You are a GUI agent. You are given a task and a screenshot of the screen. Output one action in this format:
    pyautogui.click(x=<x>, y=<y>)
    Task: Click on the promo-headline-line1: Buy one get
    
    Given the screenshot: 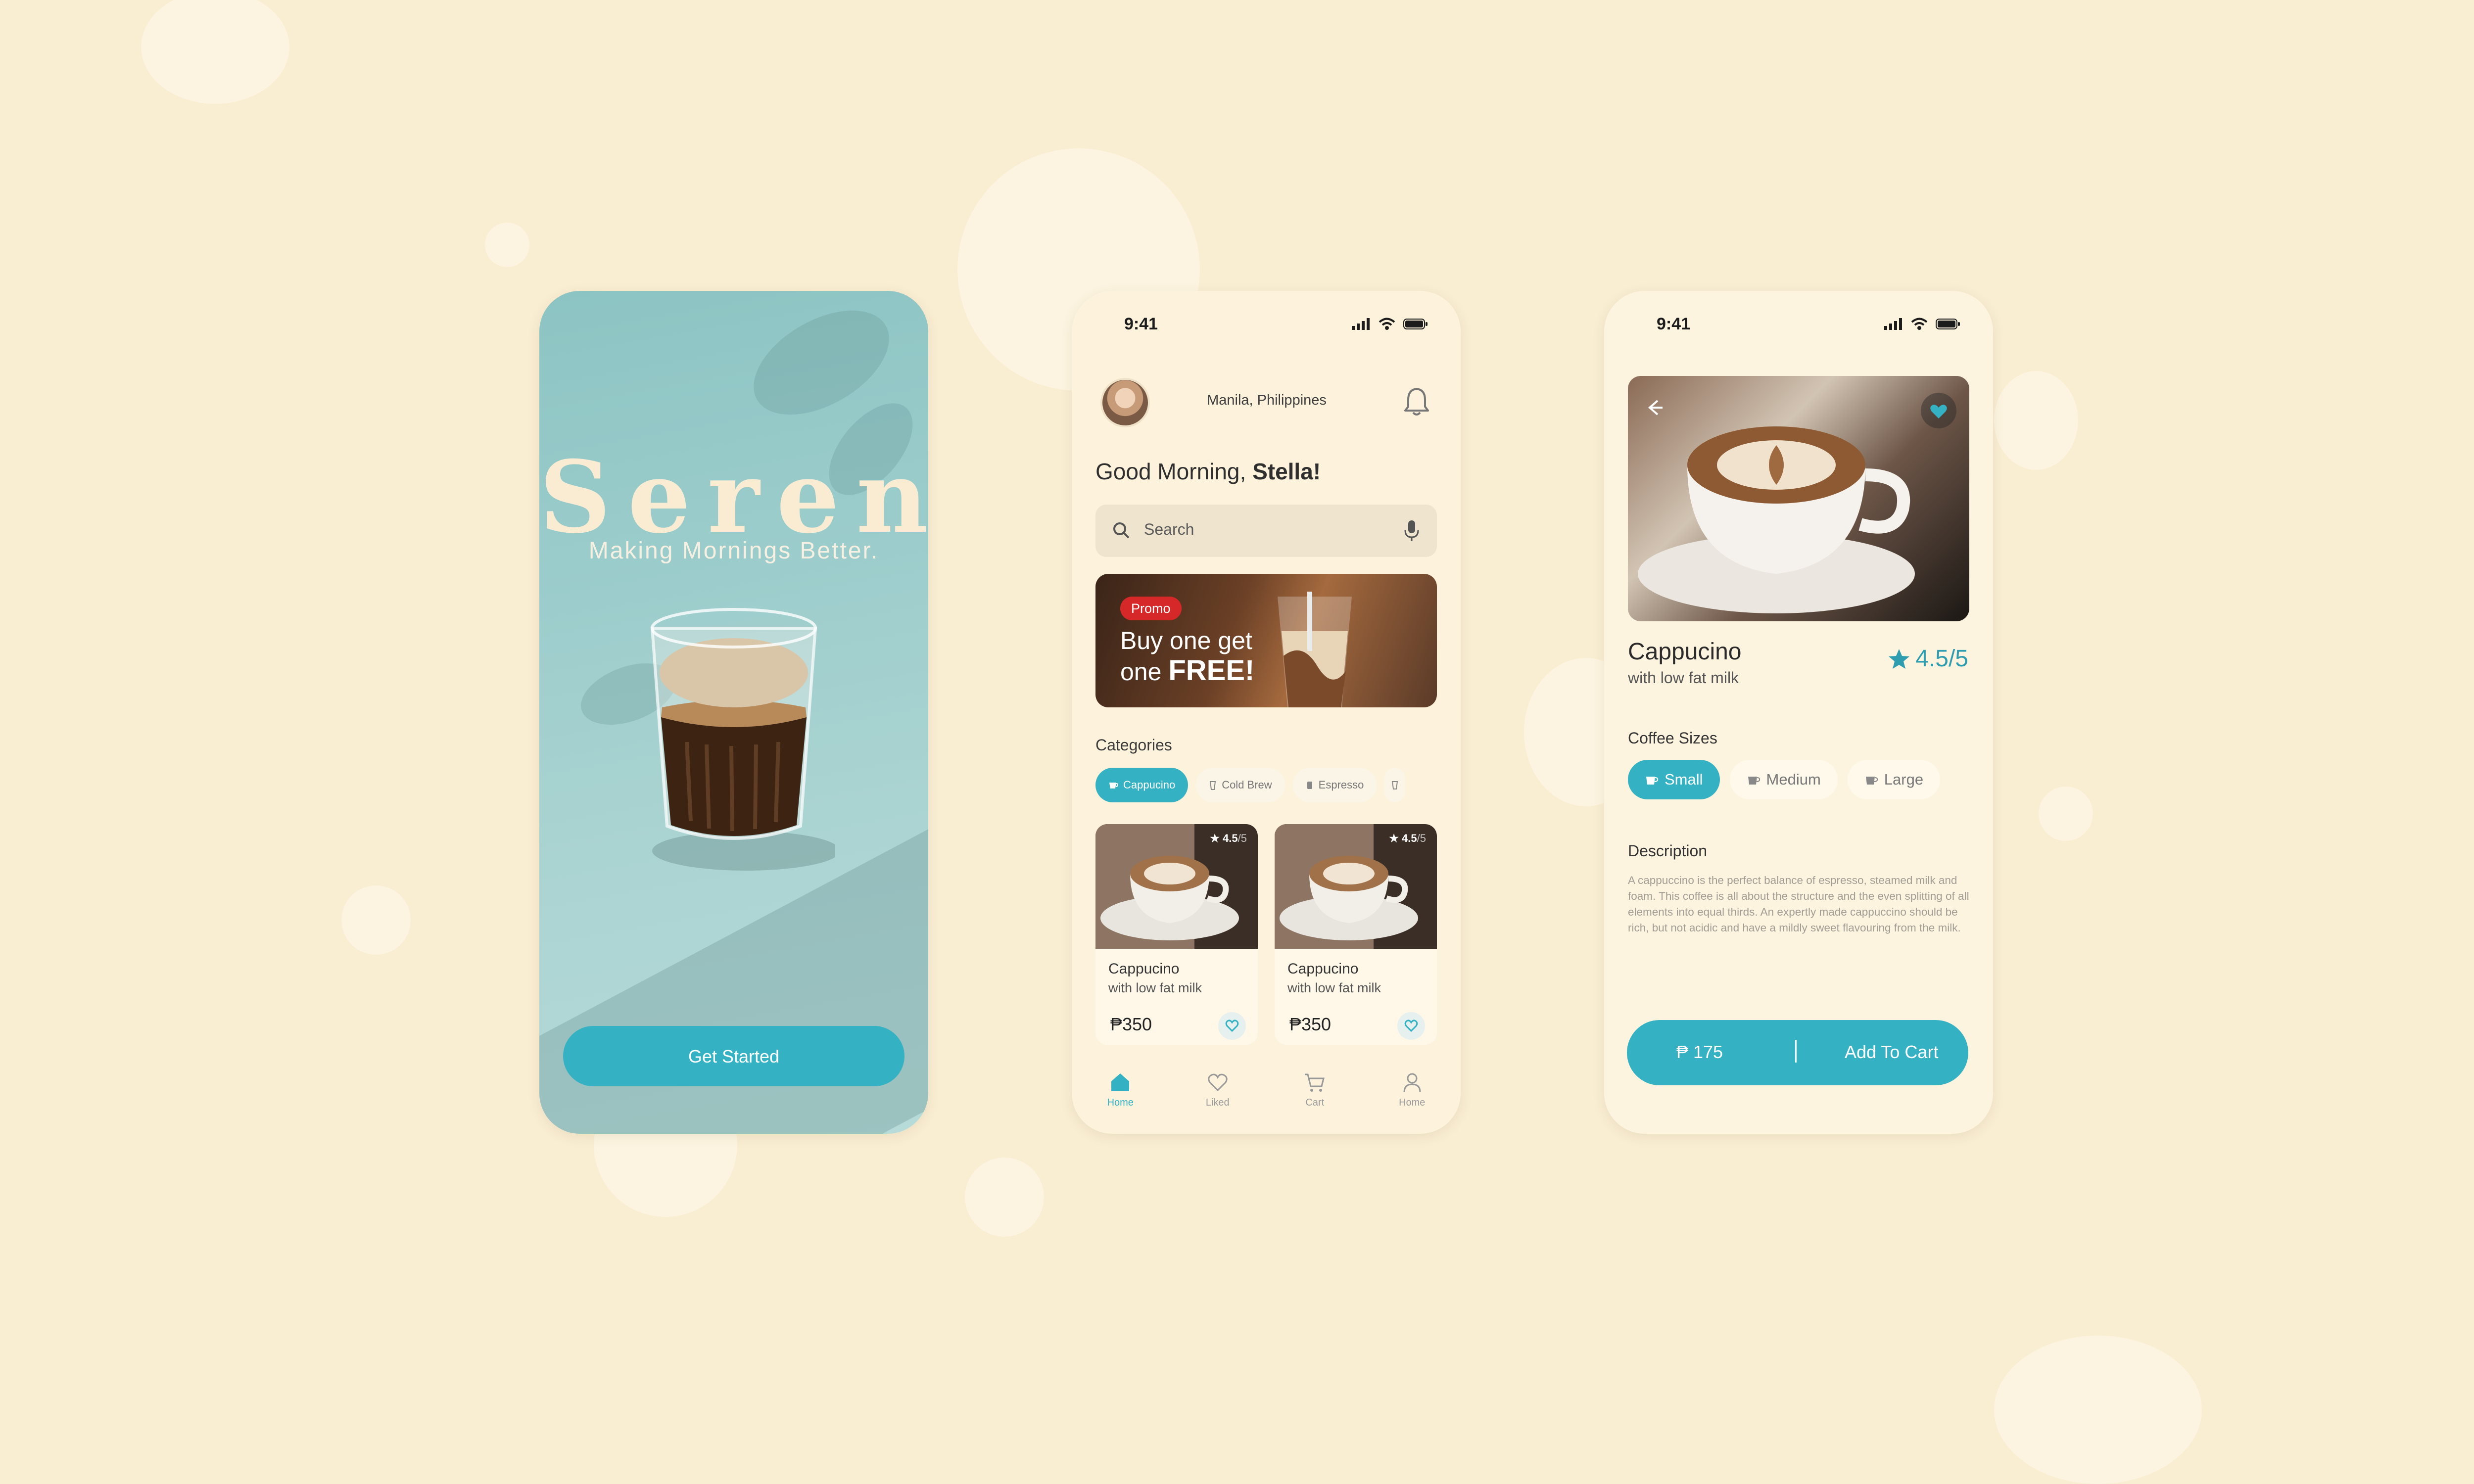 What is the action you would take?
    pyautogui.click(x=1186, y=640)
    